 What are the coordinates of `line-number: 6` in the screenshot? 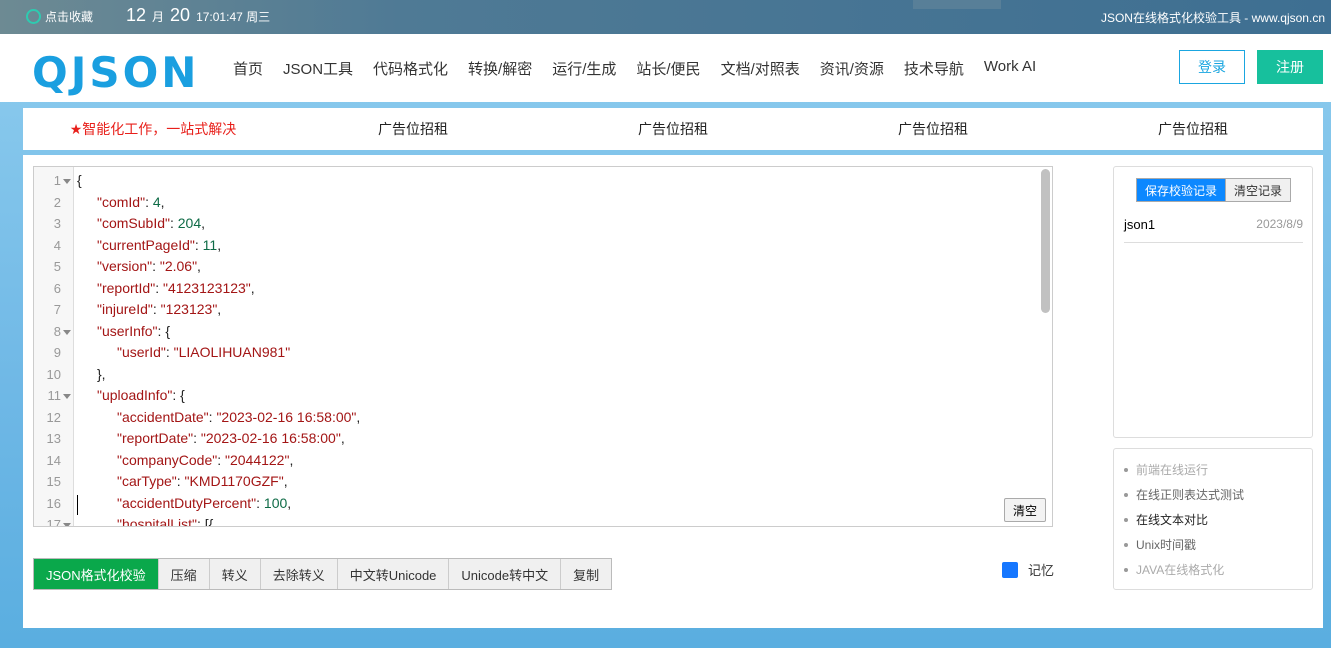 It's located at (57, 288).